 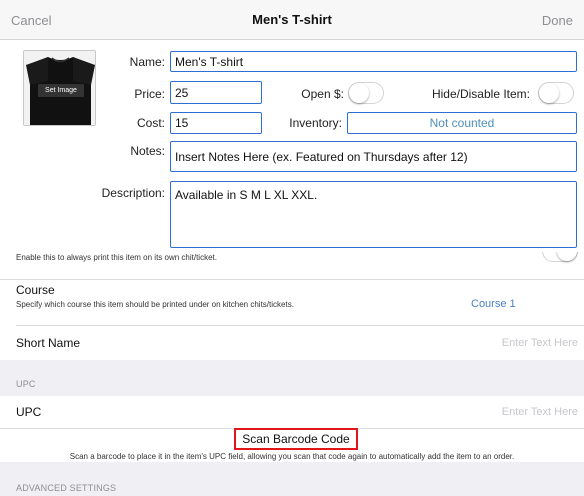 I want to click on advanced-settings-header: ADVANCED SETTINGS, so click(x=292, y=479).